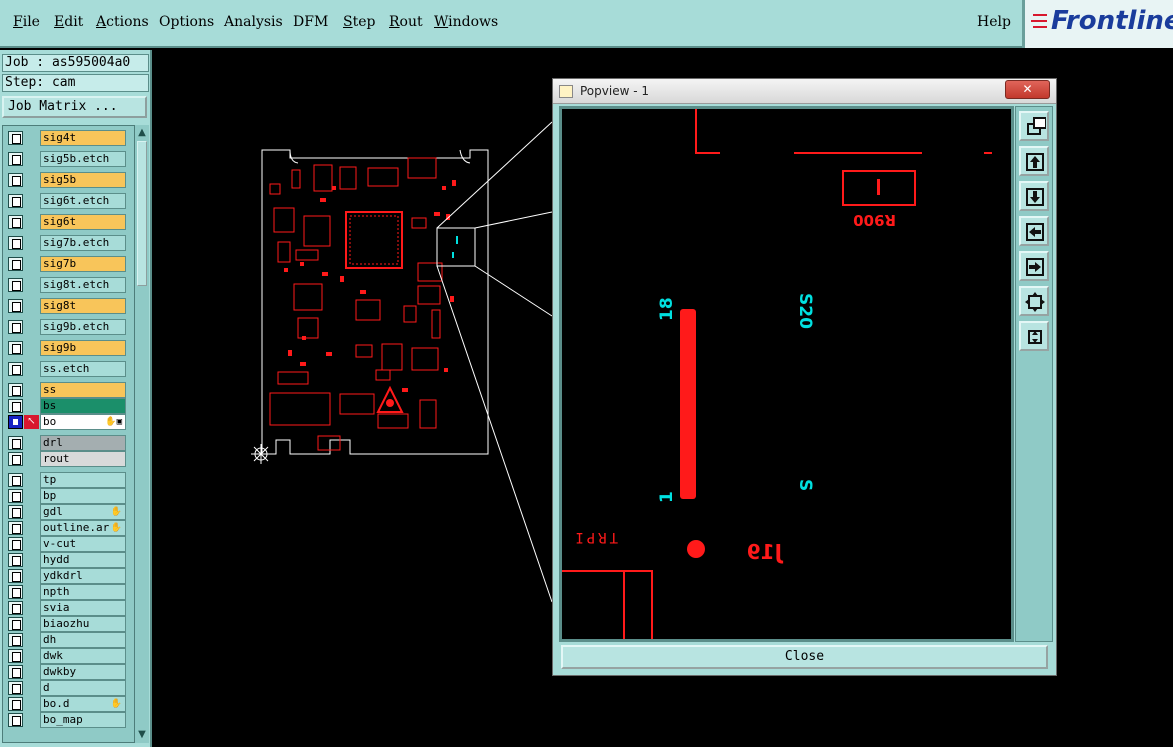 Image resolution: width=1173 pixels, height=747 pixels. What do you see at coordinates (83, 528) in the screenshot?
I see `layer-name: outline.ar ✋` at bounding box center [83, 528].